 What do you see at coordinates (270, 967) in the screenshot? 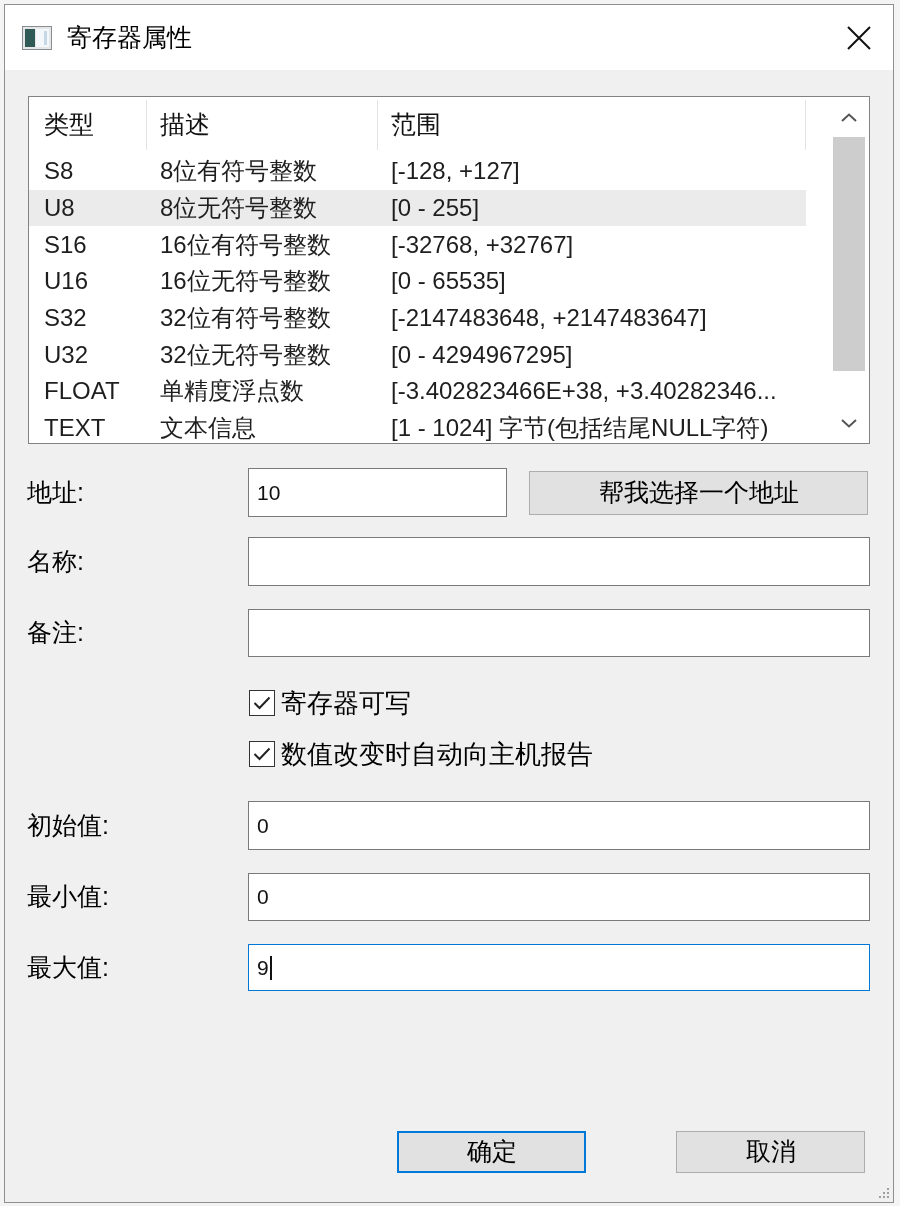
I see `text-cursor` at bounding box center [270, 967].